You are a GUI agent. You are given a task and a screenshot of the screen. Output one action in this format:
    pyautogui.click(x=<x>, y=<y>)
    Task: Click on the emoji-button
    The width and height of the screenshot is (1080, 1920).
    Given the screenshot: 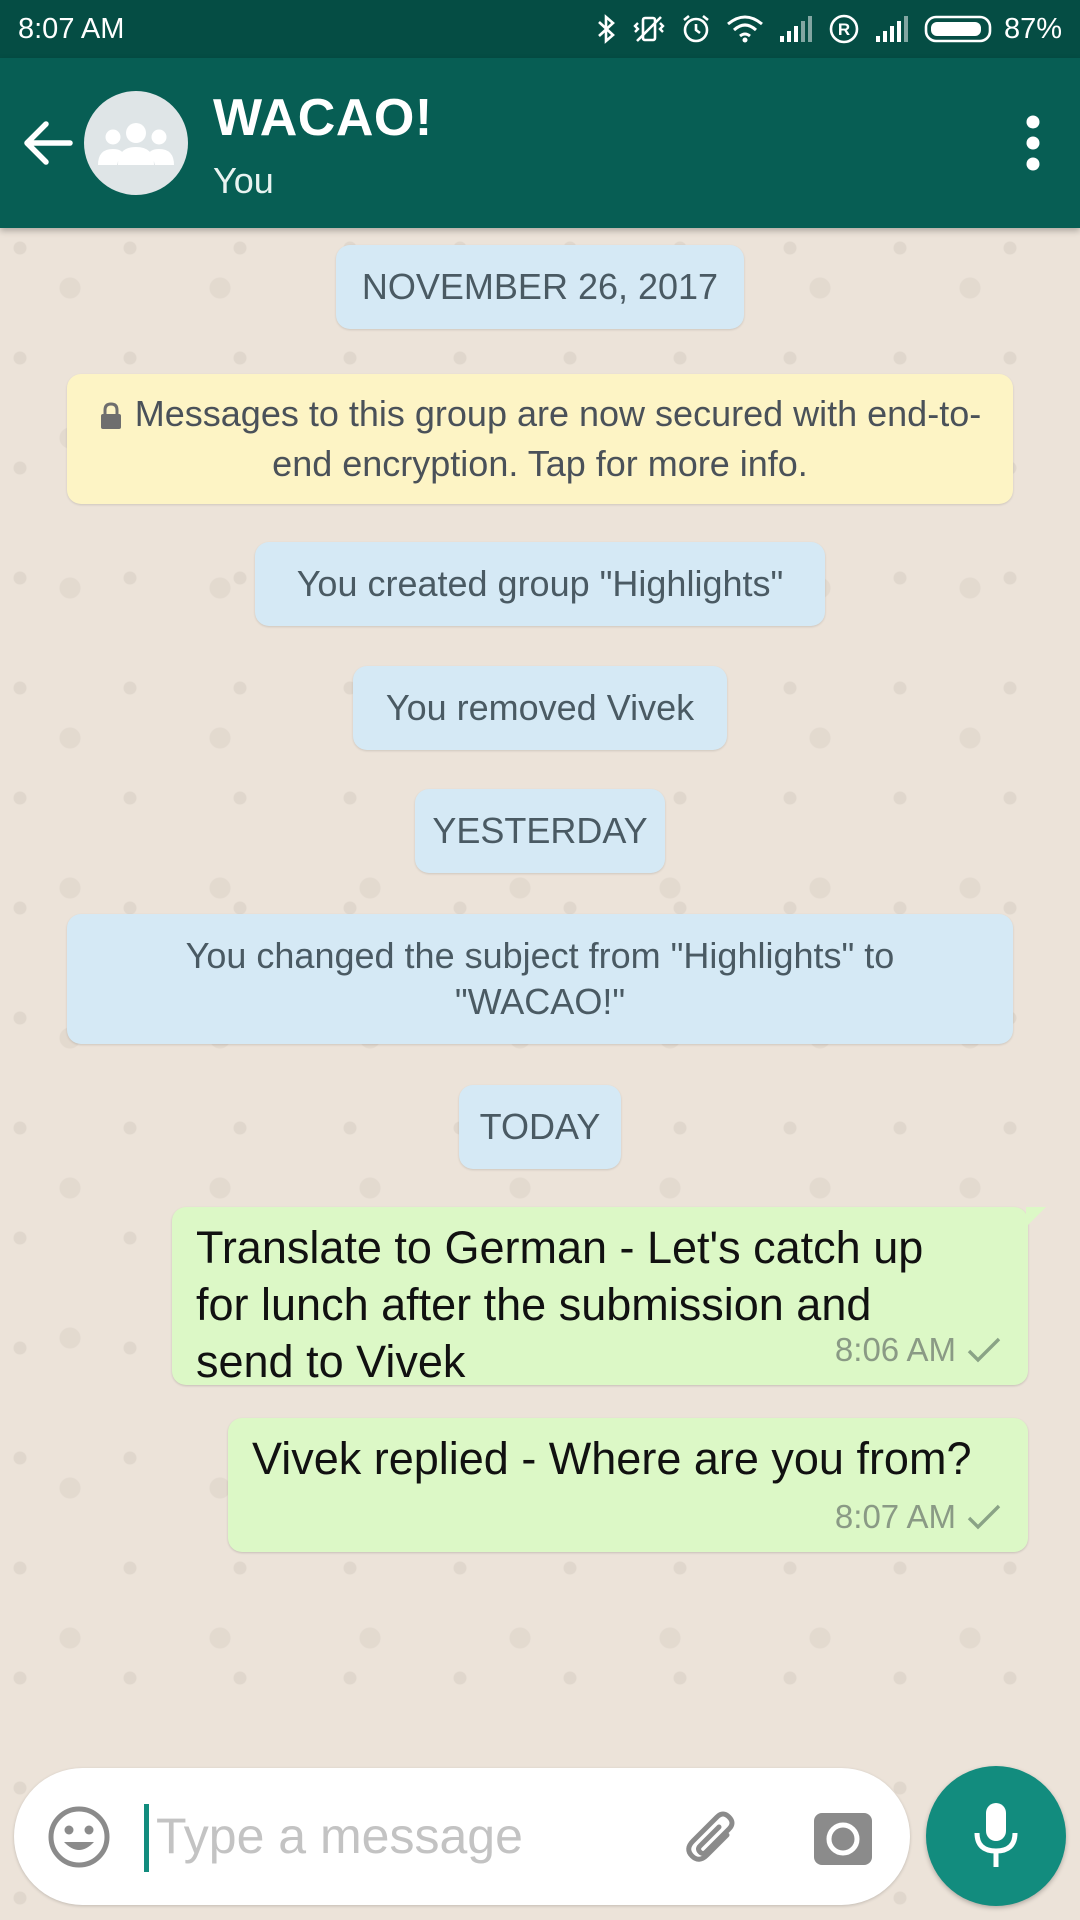 What is the action you would take?
    pyautogui.click(x=79, y=1837)
    